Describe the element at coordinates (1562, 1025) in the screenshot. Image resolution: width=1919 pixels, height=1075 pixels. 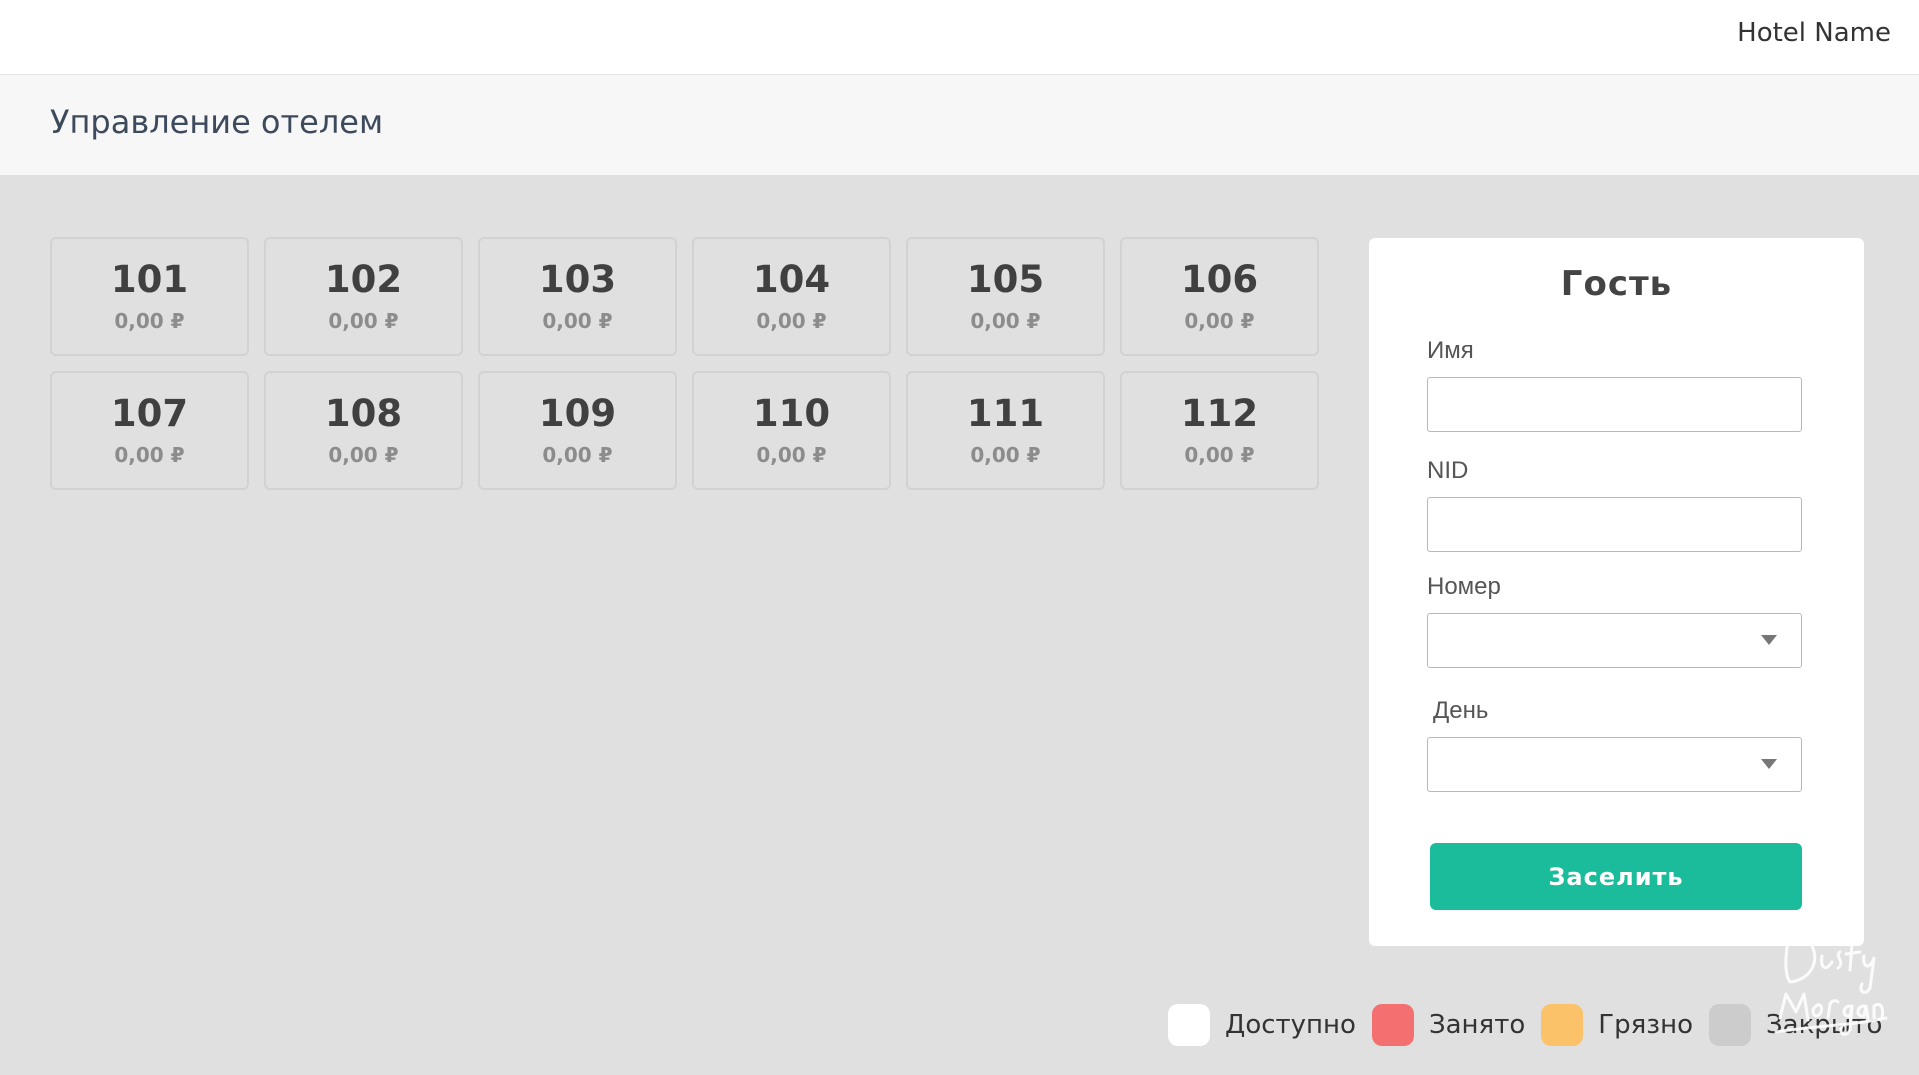
I see `legend-swatch-dirty` at that location.